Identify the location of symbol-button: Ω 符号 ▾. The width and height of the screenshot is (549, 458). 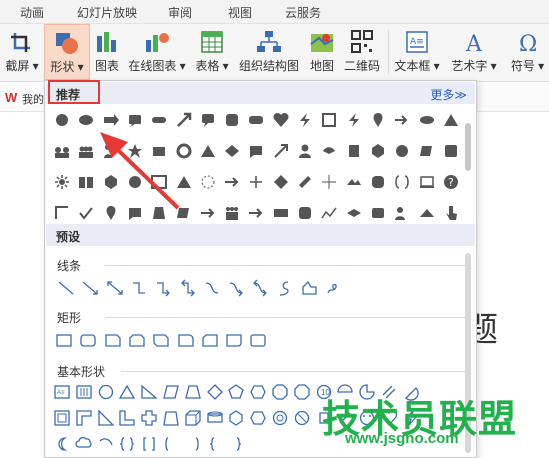
(527, 52).